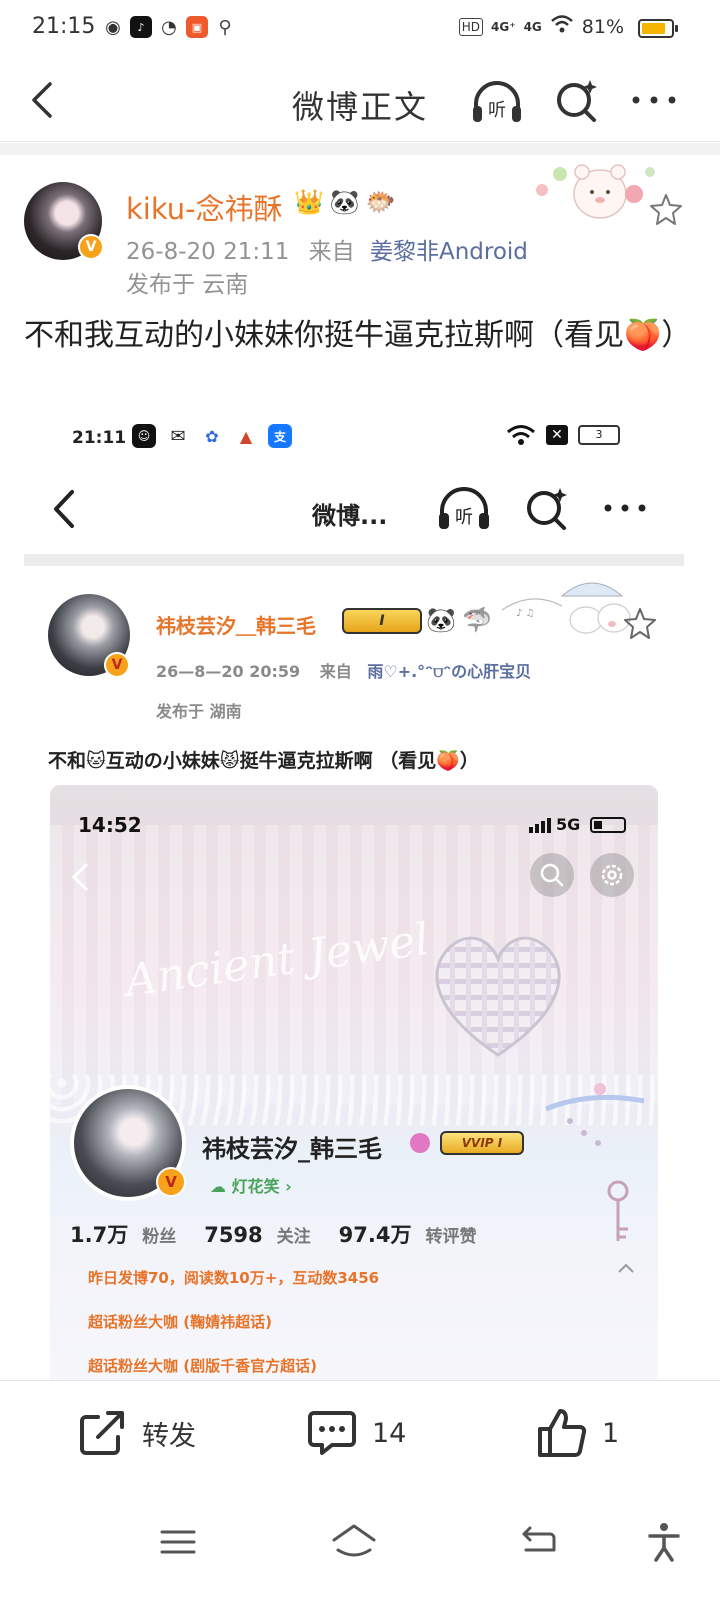 This screenshot has width=720, height=1600. I want to click on svg-text: 听, so click(497, 110).